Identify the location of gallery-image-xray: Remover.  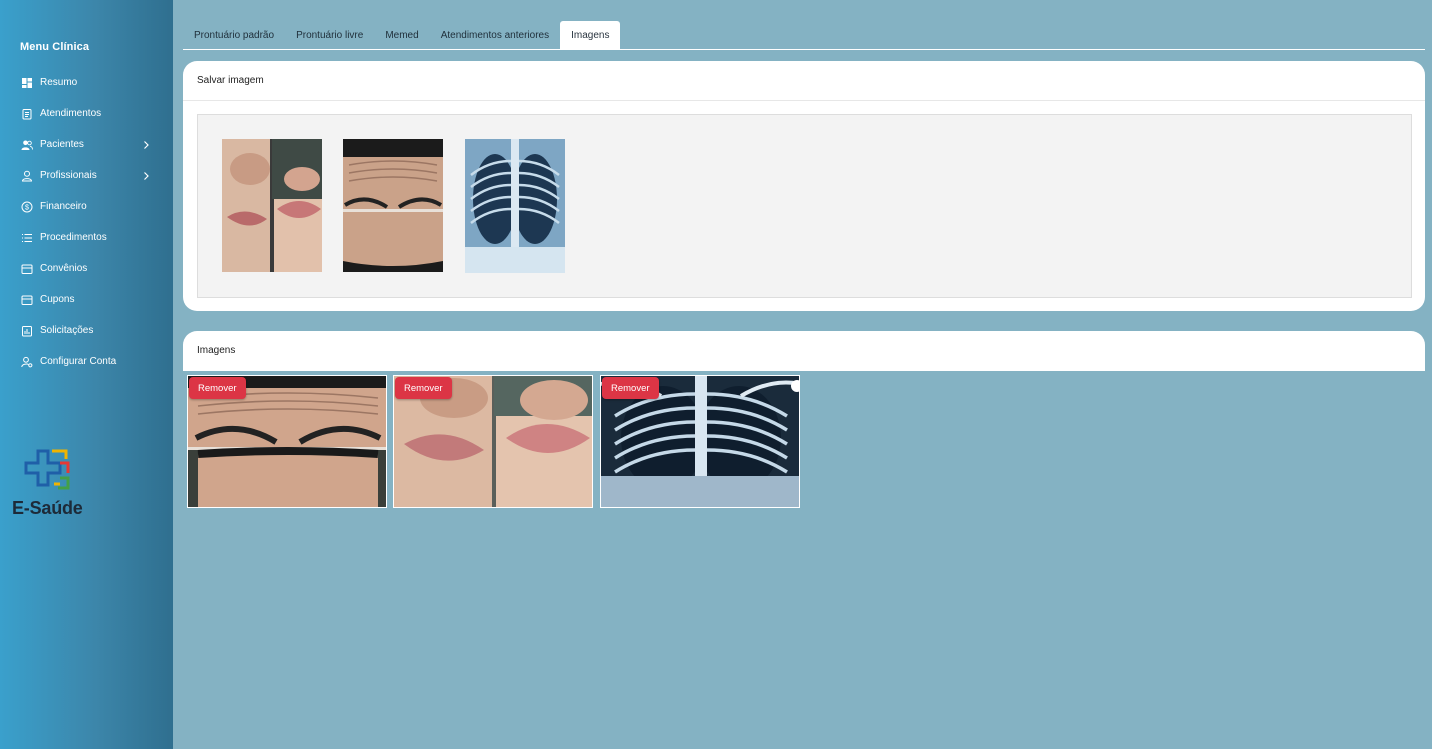
(700, 441).